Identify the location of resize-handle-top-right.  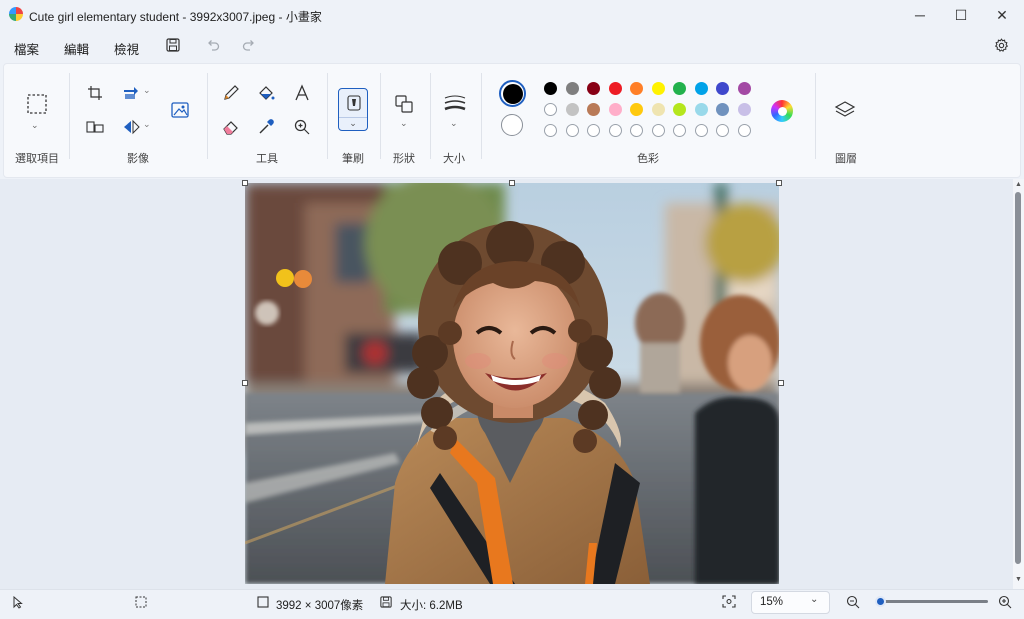
(779, 183).